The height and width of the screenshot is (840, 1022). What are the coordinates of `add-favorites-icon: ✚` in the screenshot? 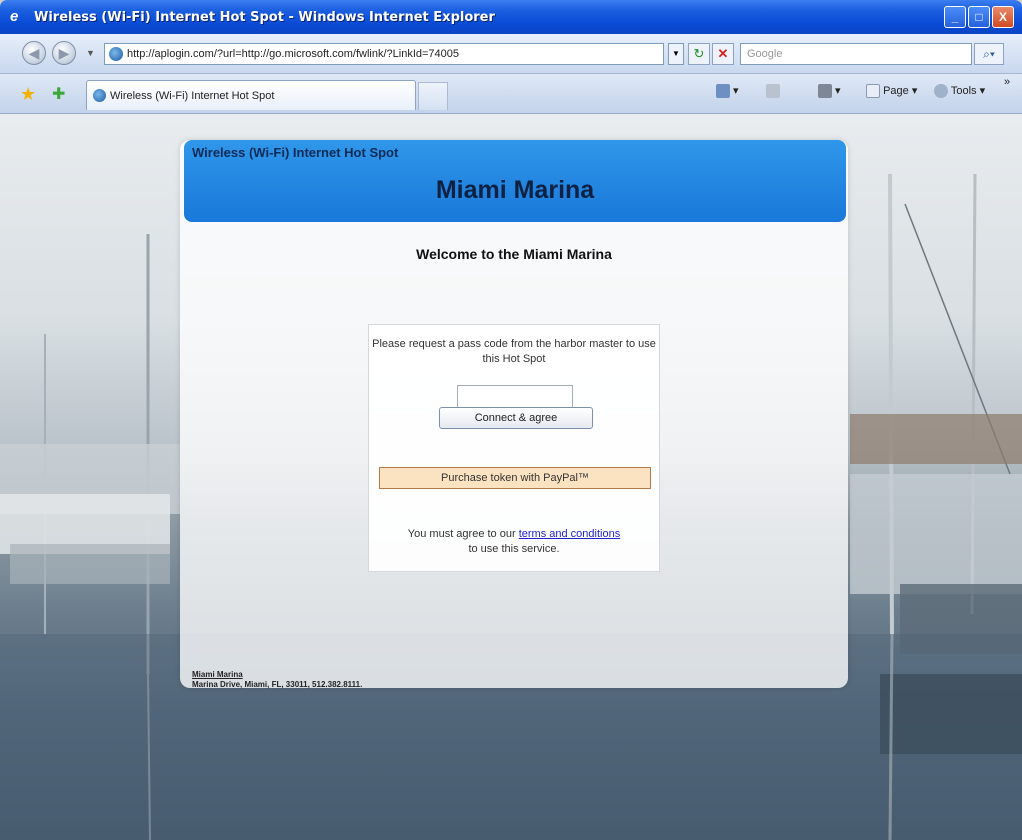 It's located at (58, 94).